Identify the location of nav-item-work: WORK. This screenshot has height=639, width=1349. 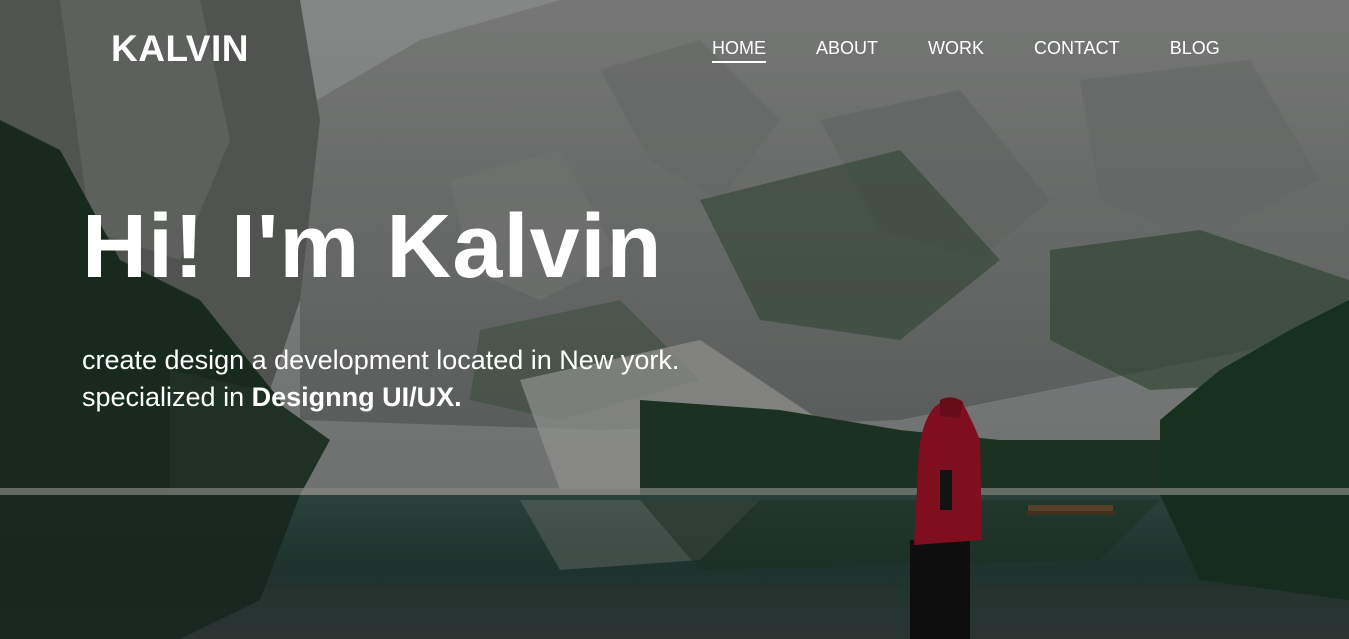
(956, 50).